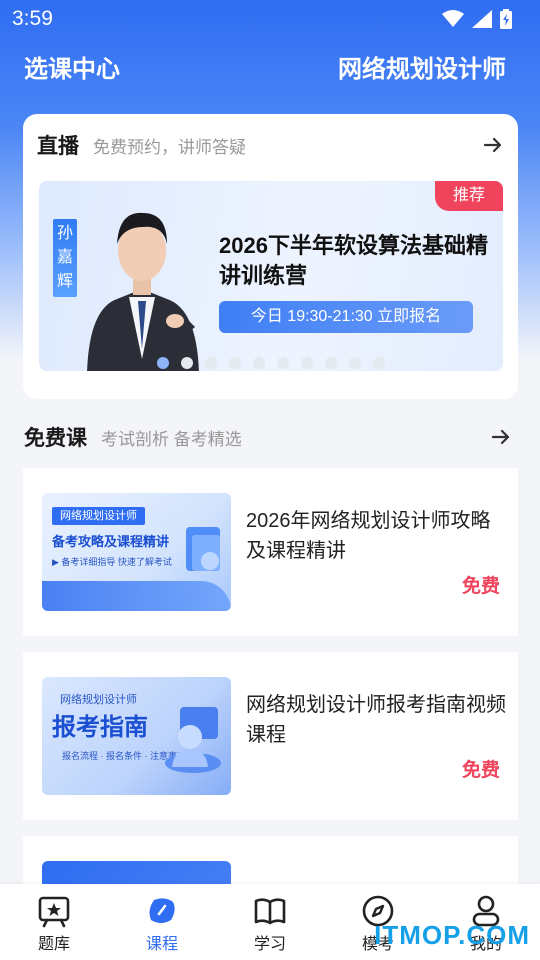 The image size is (540, 960). I want to click on free-subtitle: 考试剖析 备考精选, so click(171, 439).